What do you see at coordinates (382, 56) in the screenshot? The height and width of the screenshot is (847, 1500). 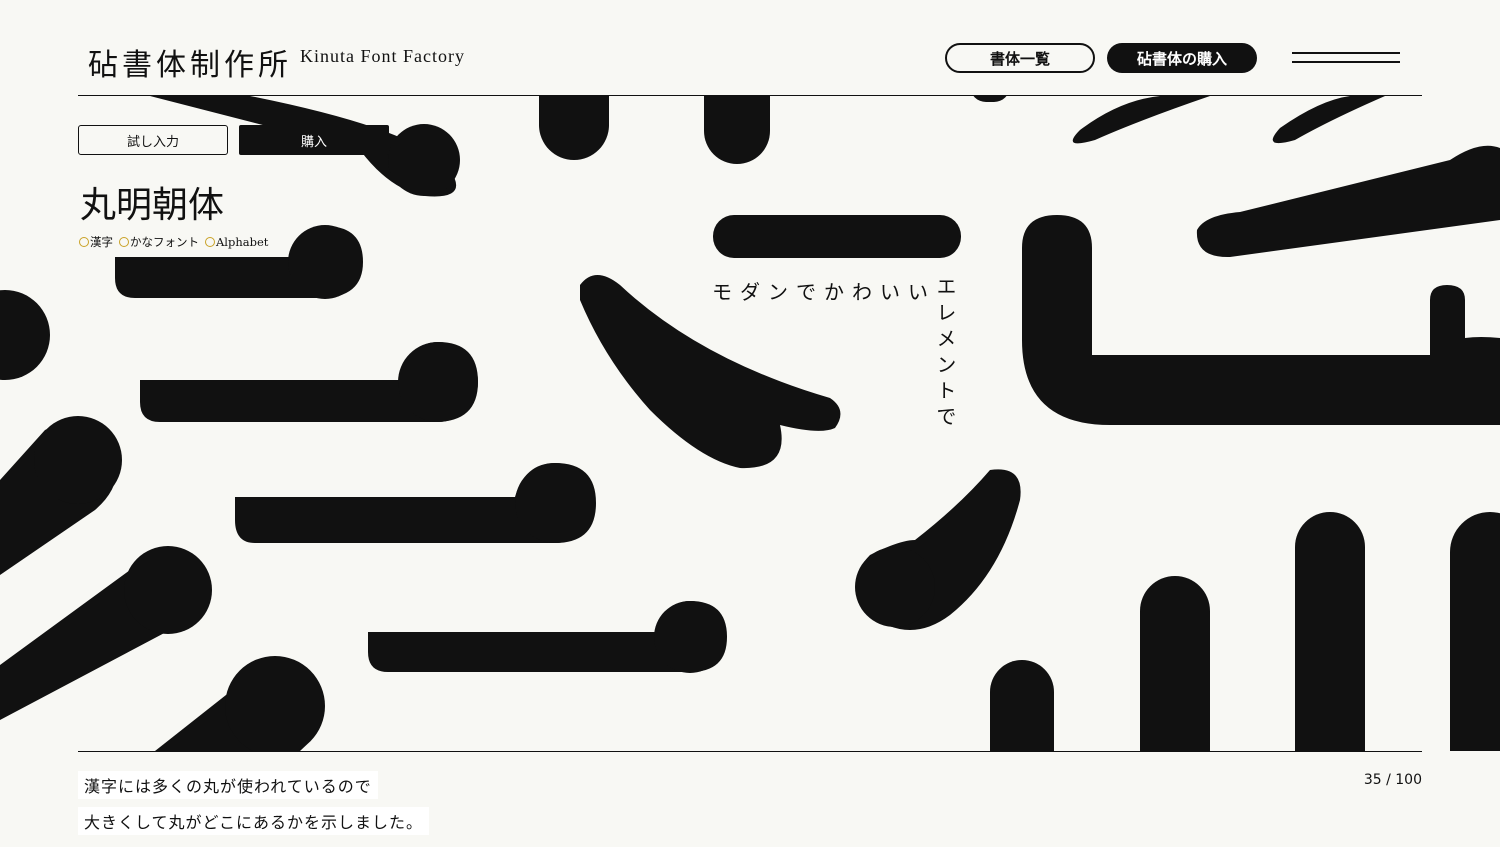 I see `brand-name-en: Kinuta Font Factory` at bounding box center [382, 56].